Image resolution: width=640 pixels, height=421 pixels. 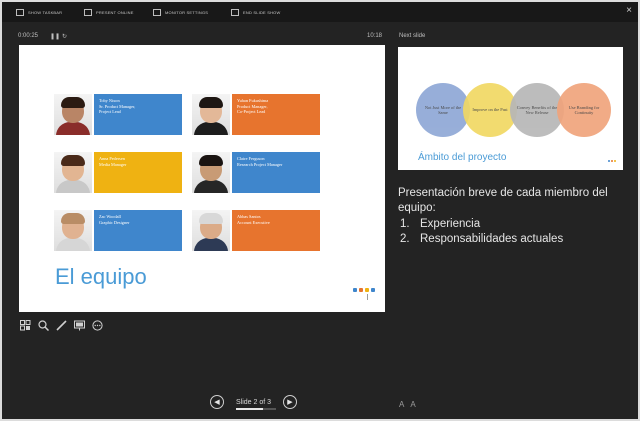 I want to click on monitor-settings-button: MONITOR SETTINGS, so click(x=180, y=12).